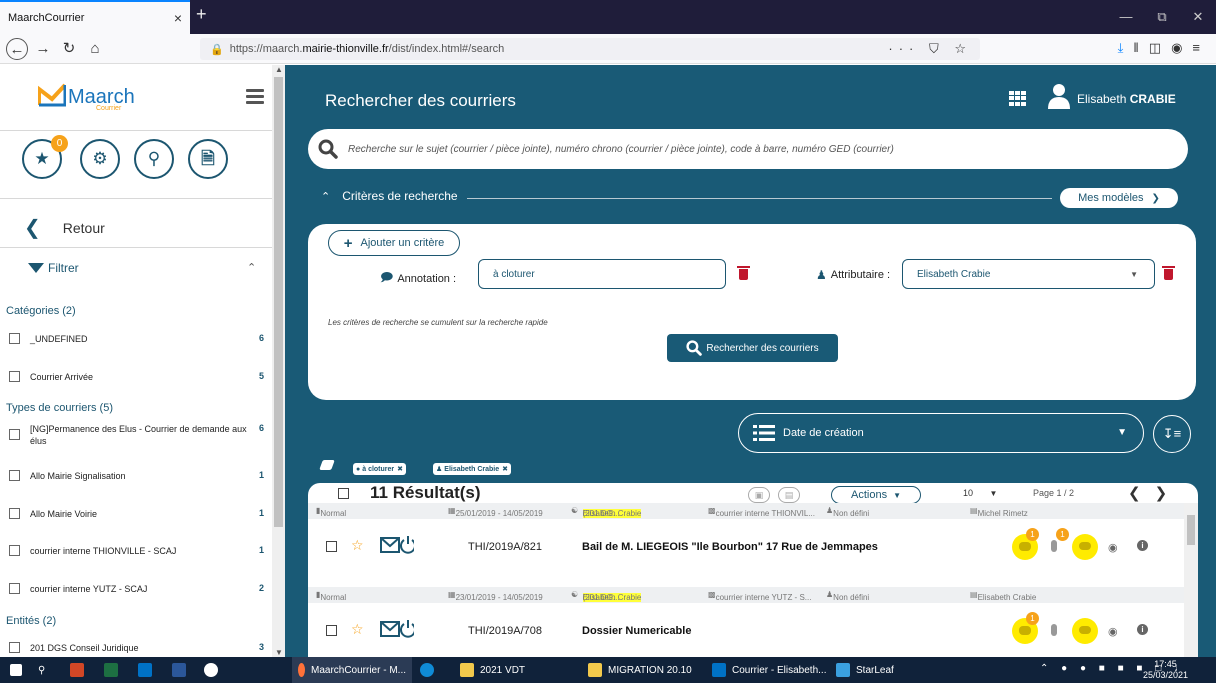 The width and height of the screenshot is (1216, 683). What do you see at coordinates (214, 670) in the screenshot?
I see `app-icon` at bounding box center [214, 670].